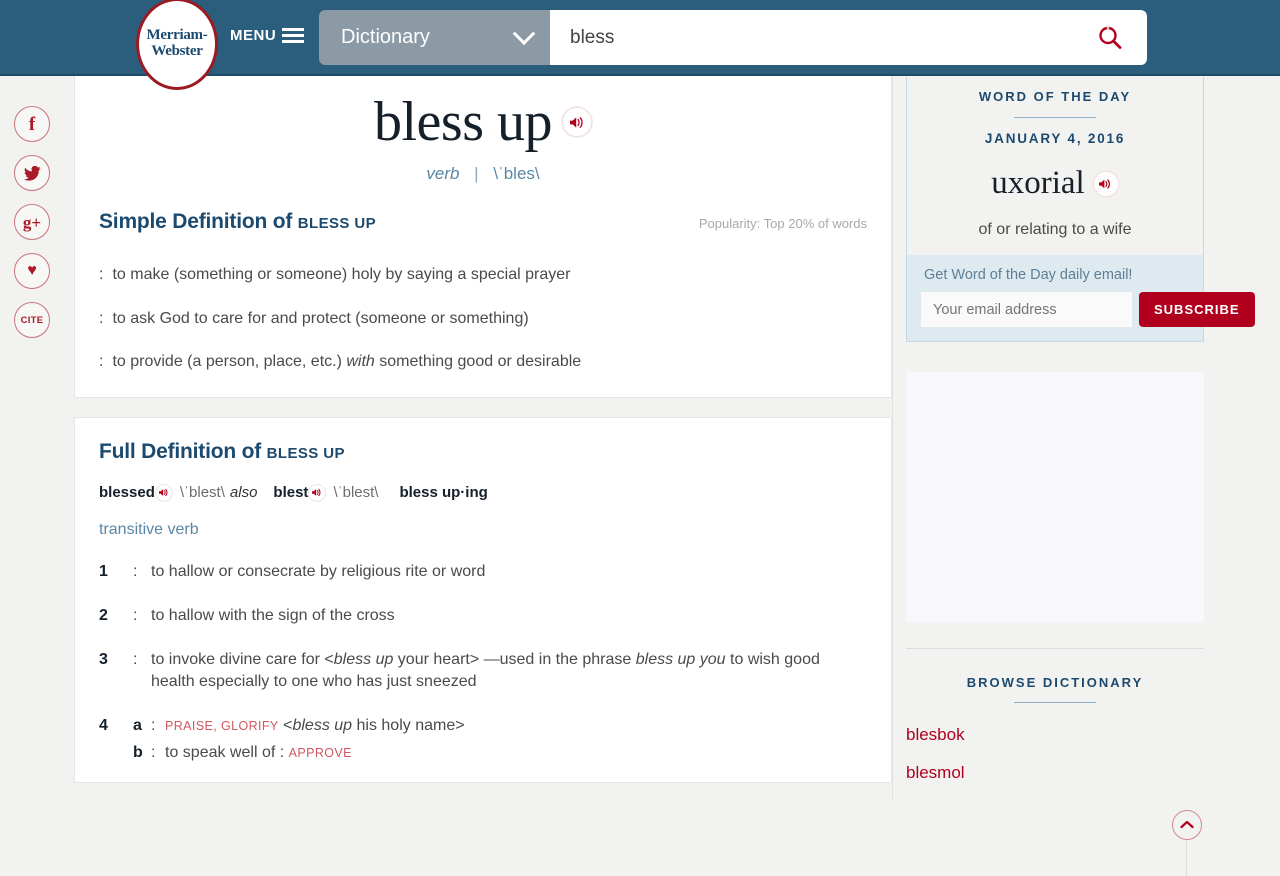 The width and height of the screenshot is (1280, 876). I want to click on subscribe-button: SUBSCRIBE, so click(1197, 309).